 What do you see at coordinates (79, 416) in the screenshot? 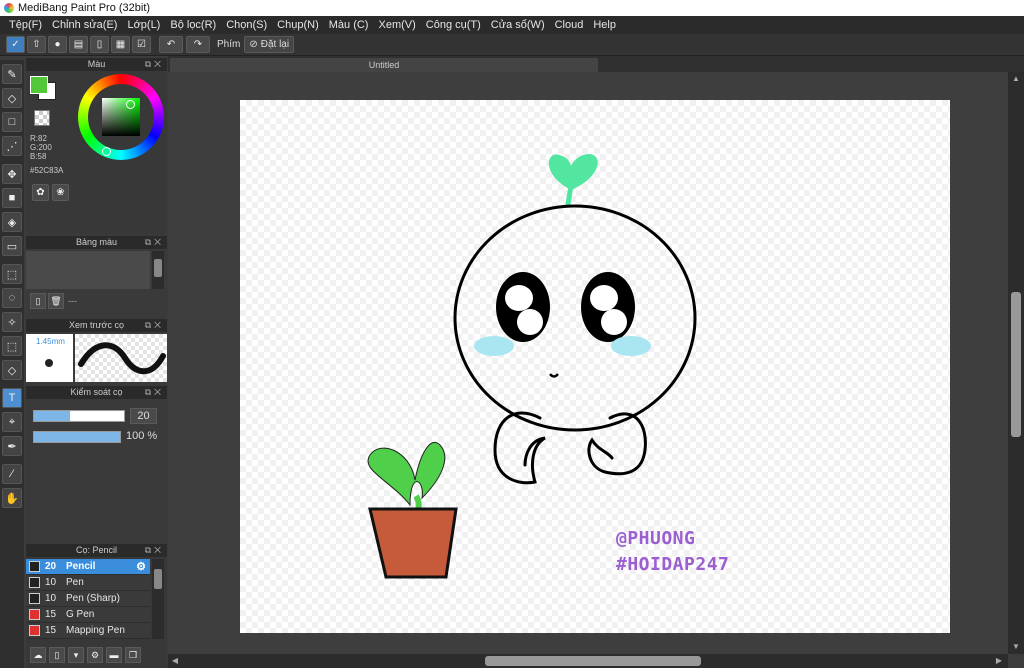
I see `brush-size-slider` at bounding box center [79, 416].